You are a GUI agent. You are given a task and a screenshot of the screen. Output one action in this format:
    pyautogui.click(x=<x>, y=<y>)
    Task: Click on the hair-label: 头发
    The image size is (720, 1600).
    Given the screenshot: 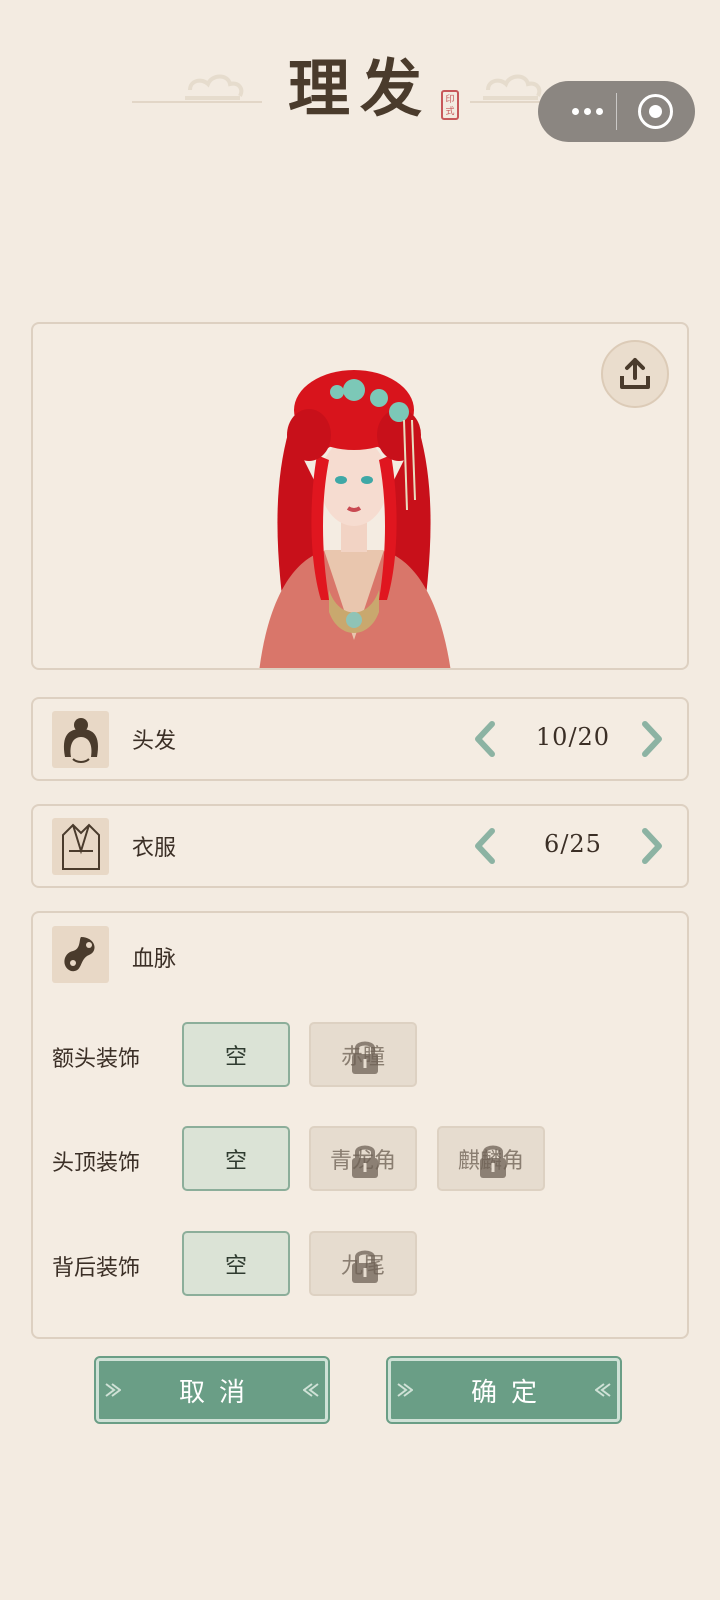 What is the action you would take?
    pyautogui.click(x=154, y=741)
    